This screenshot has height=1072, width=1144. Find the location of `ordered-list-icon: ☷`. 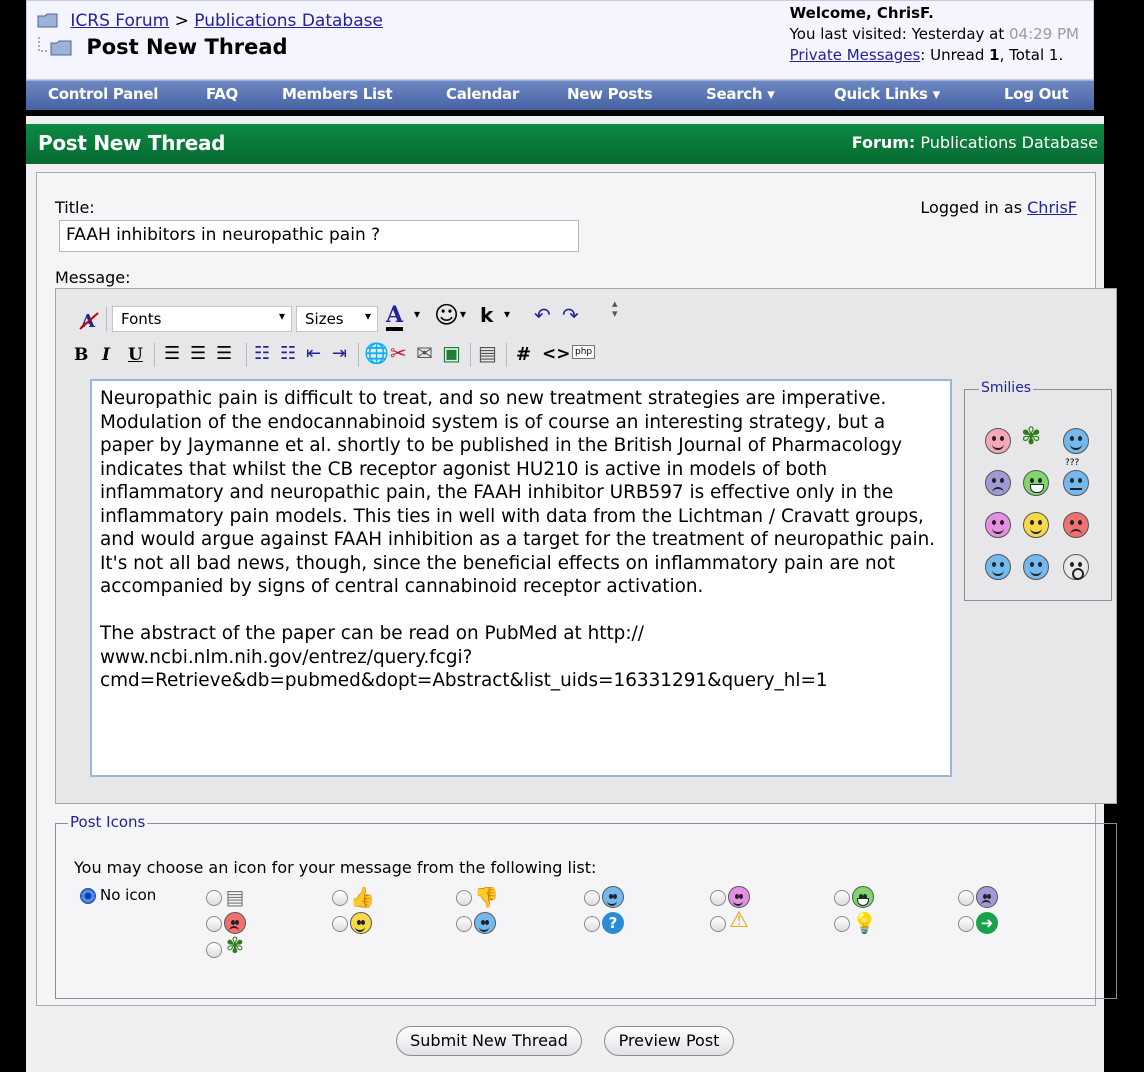

ordered-list-icon: ☷ is located at coordinates (262, 353).